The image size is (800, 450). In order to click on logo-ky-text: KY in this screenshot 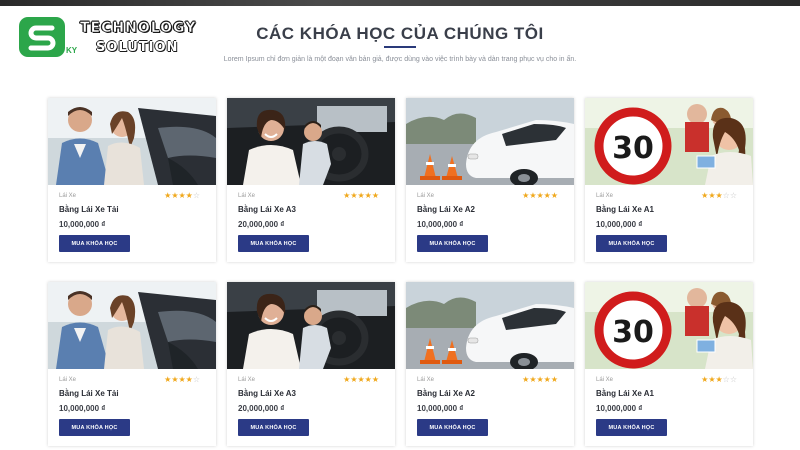, I will do `click(72, 50)`.